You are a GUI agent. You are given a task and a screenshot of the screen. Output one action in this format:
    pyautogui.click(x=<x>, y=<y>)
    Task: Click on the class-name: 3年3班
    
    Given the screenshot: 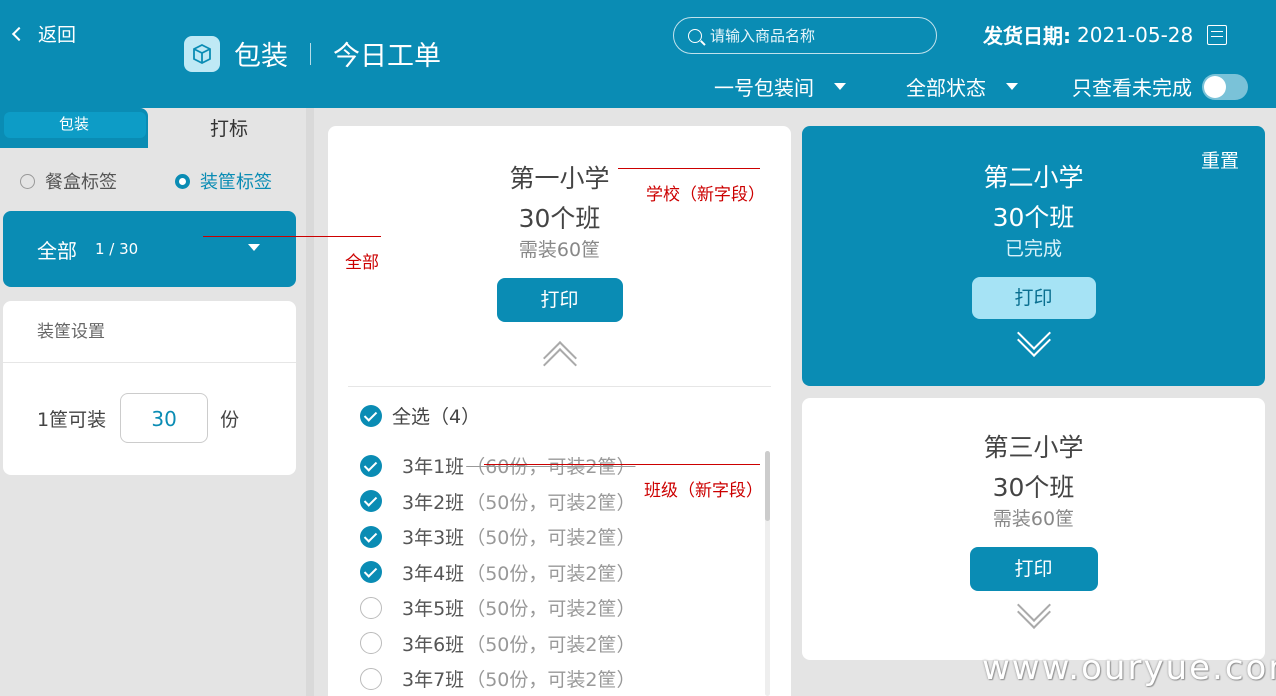 What is the action you would take?
    pyautogui.click(x=433, y=538)
    